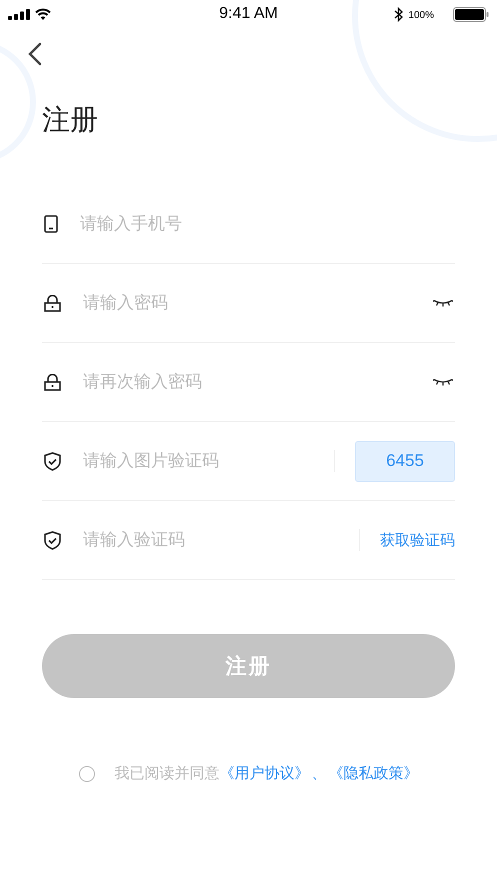 The width and height of the screenshot is (497, 883). Describe the element at coordinates (258, 382) in the screenshot. I see `input-field: 请再次输入密码` at that location.